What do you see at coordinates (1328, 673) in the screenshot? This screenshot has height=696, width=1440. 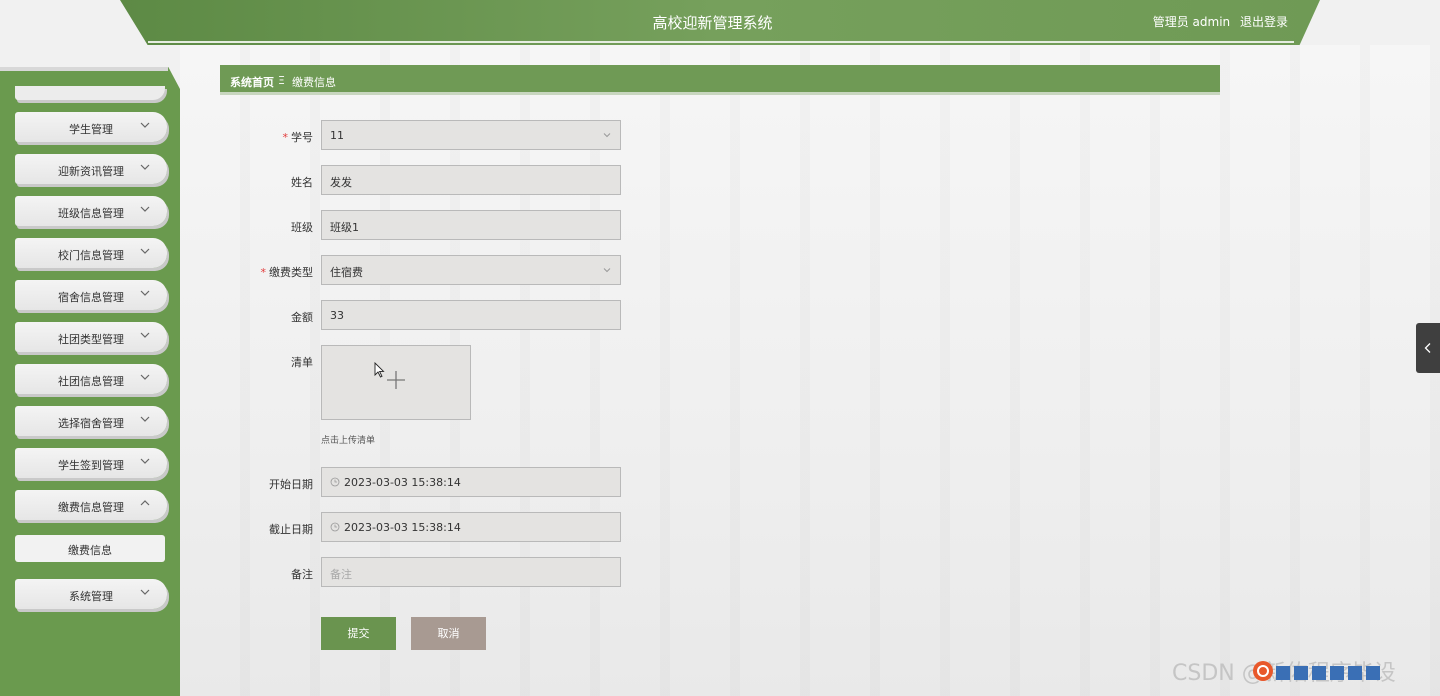 I see `input-method-toolbar-icon` at bounding box center [1328, 673].